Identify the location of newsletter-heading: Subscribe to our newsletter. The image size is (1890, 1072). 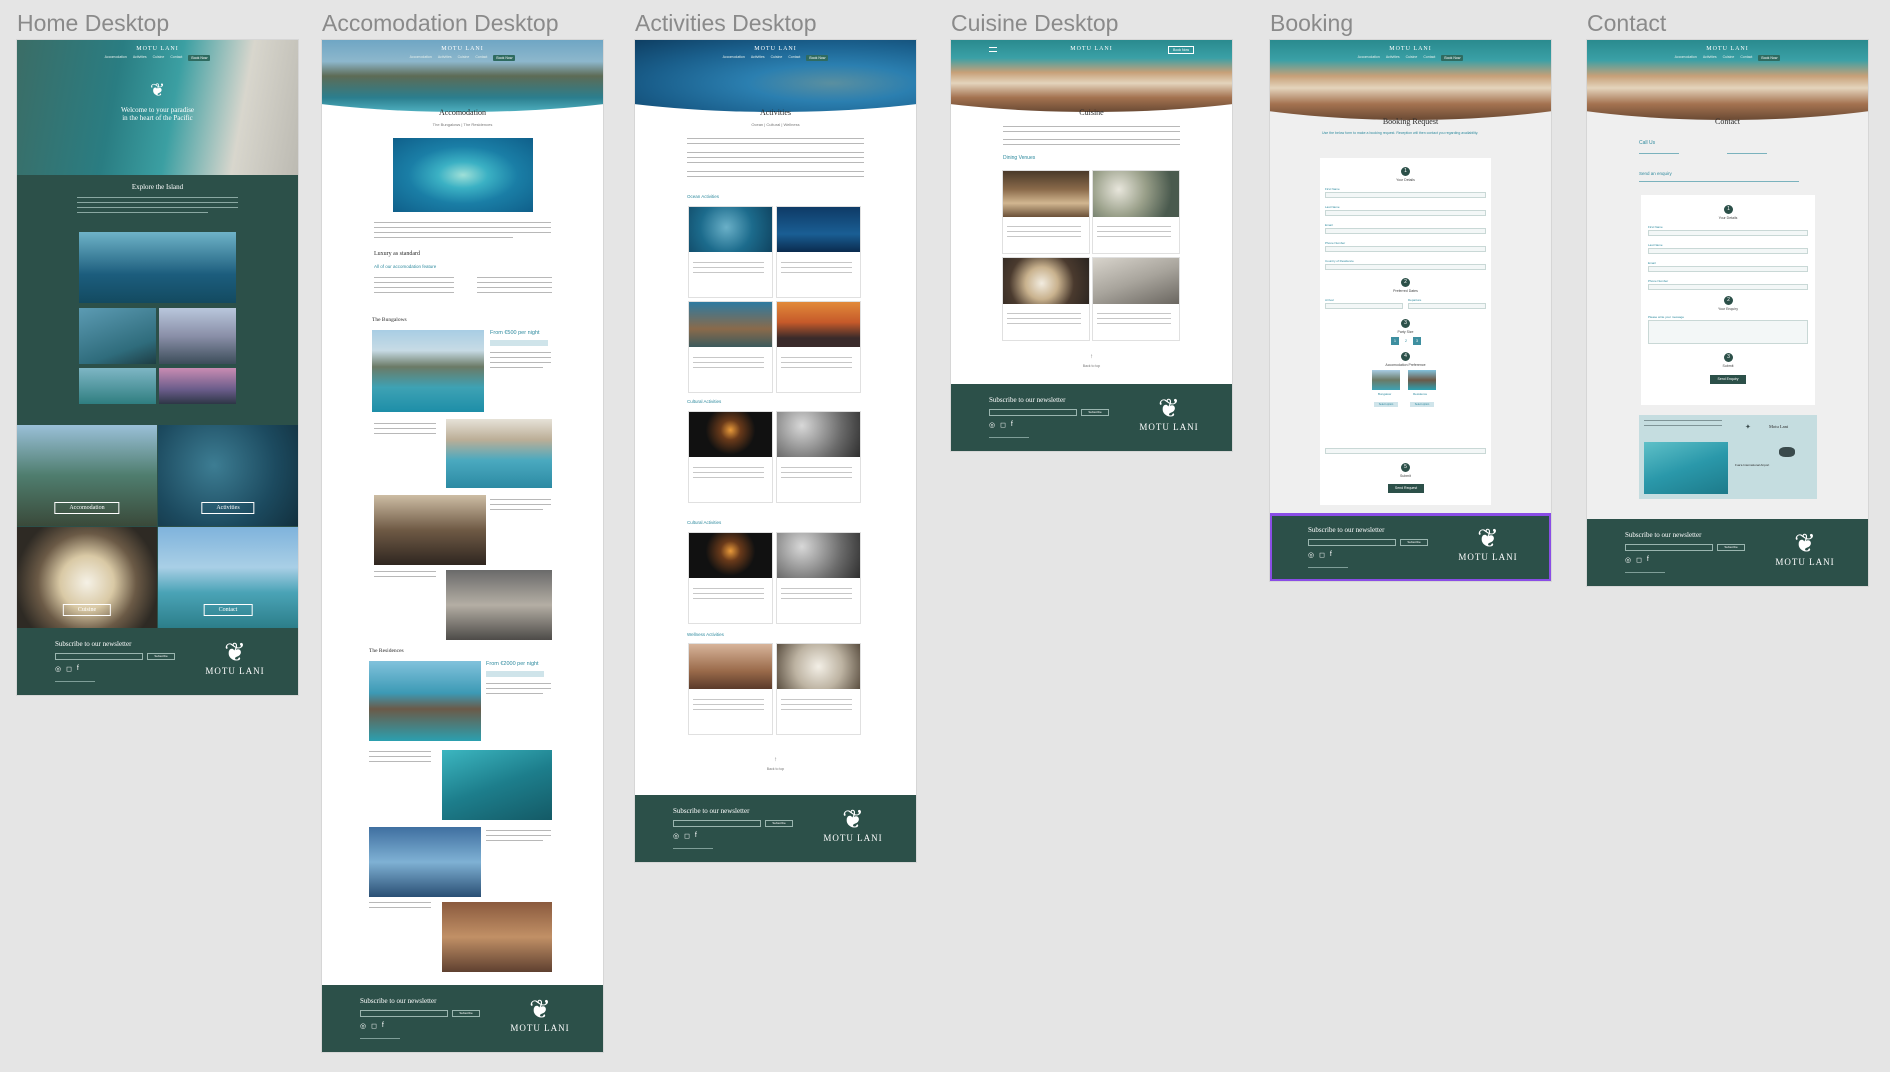
(93, 644).